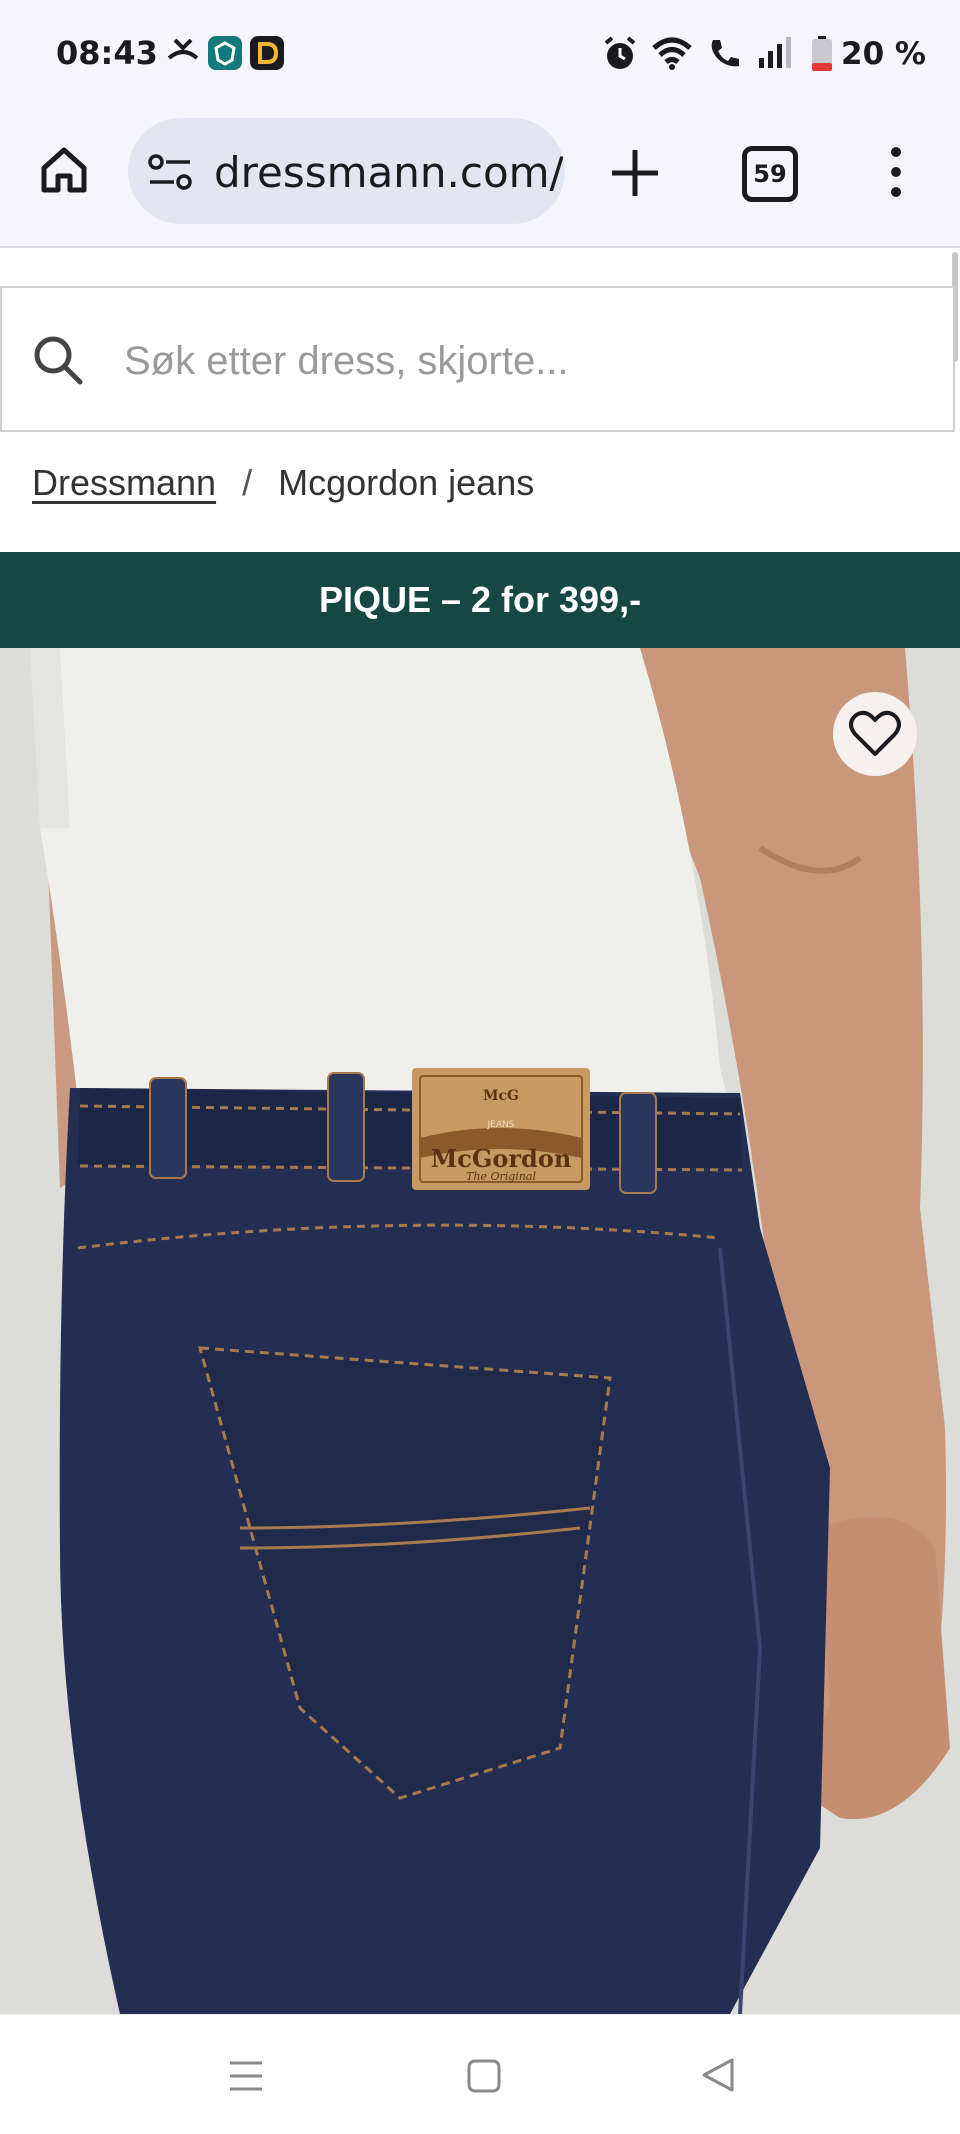 This screenshot has width=960, height=2134. What do you see at coordinates (170, 172) in the screenshot?
I see `site-info-icon` at bounding box center [170, 172].